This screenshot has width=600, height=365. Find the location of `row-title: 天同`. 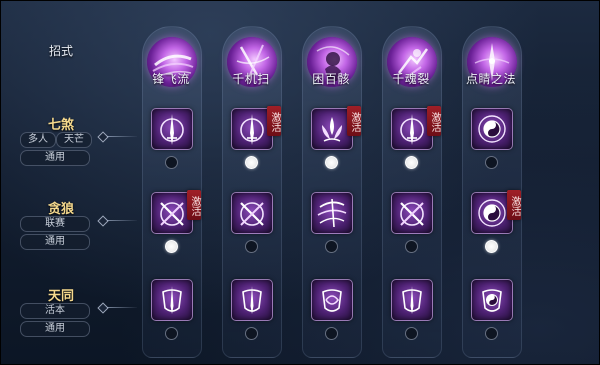

row-title: 天同 is located at coordinates (60, 296).